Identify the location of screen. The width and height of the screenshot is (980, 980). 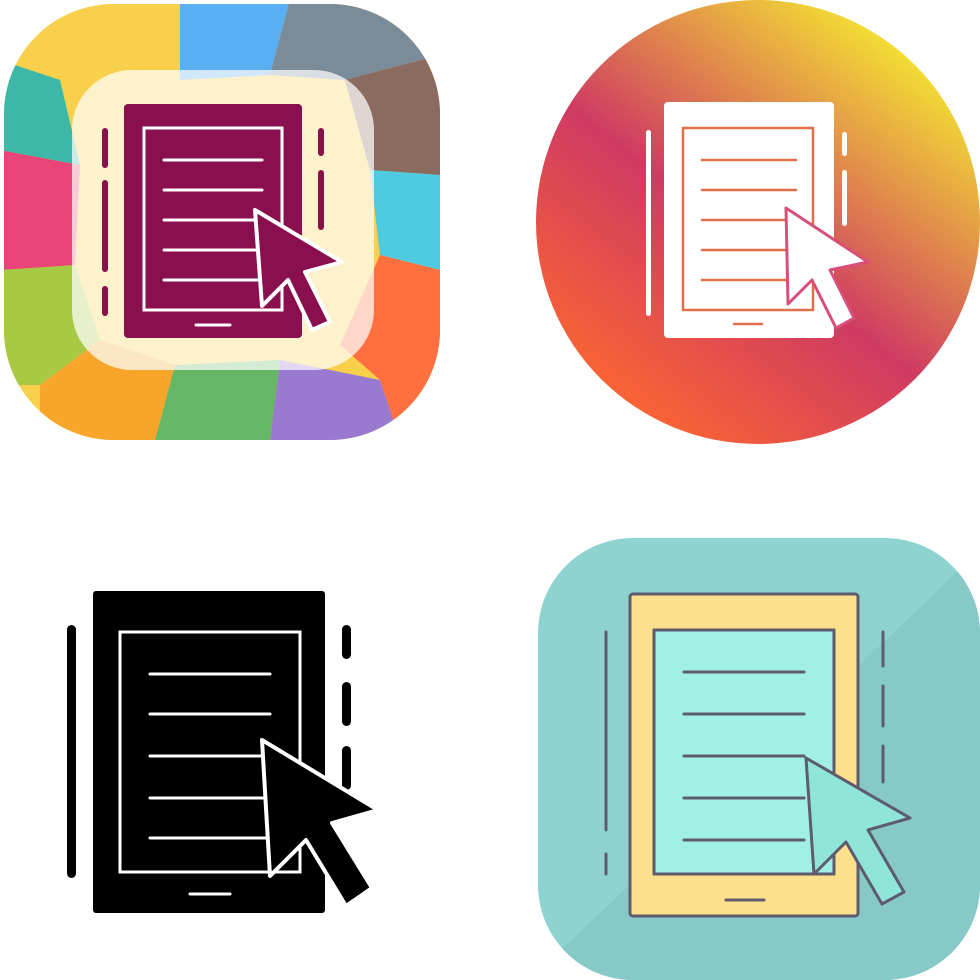
(744, 752).